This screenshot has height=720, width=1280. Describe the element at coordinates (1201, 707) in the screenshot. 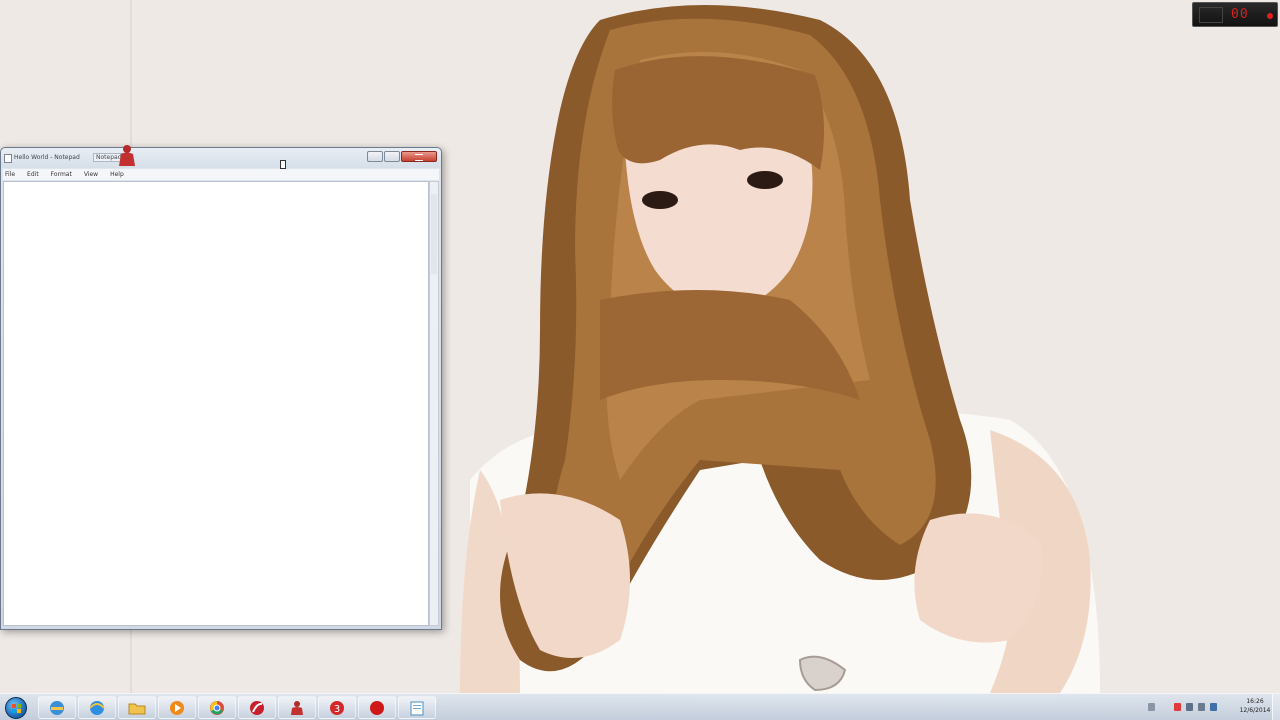

I see `volume-icon` at that location.